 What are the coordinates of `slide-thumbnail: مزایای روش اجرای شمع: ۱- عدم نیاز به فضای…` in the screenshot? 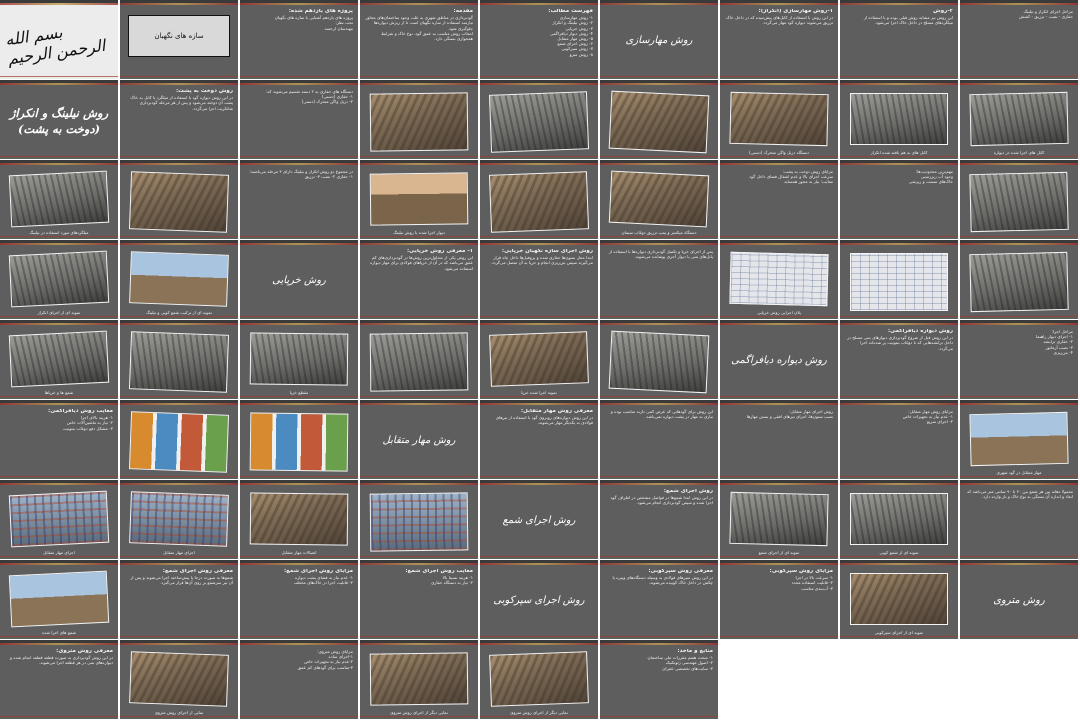 It's located at (299, 599).